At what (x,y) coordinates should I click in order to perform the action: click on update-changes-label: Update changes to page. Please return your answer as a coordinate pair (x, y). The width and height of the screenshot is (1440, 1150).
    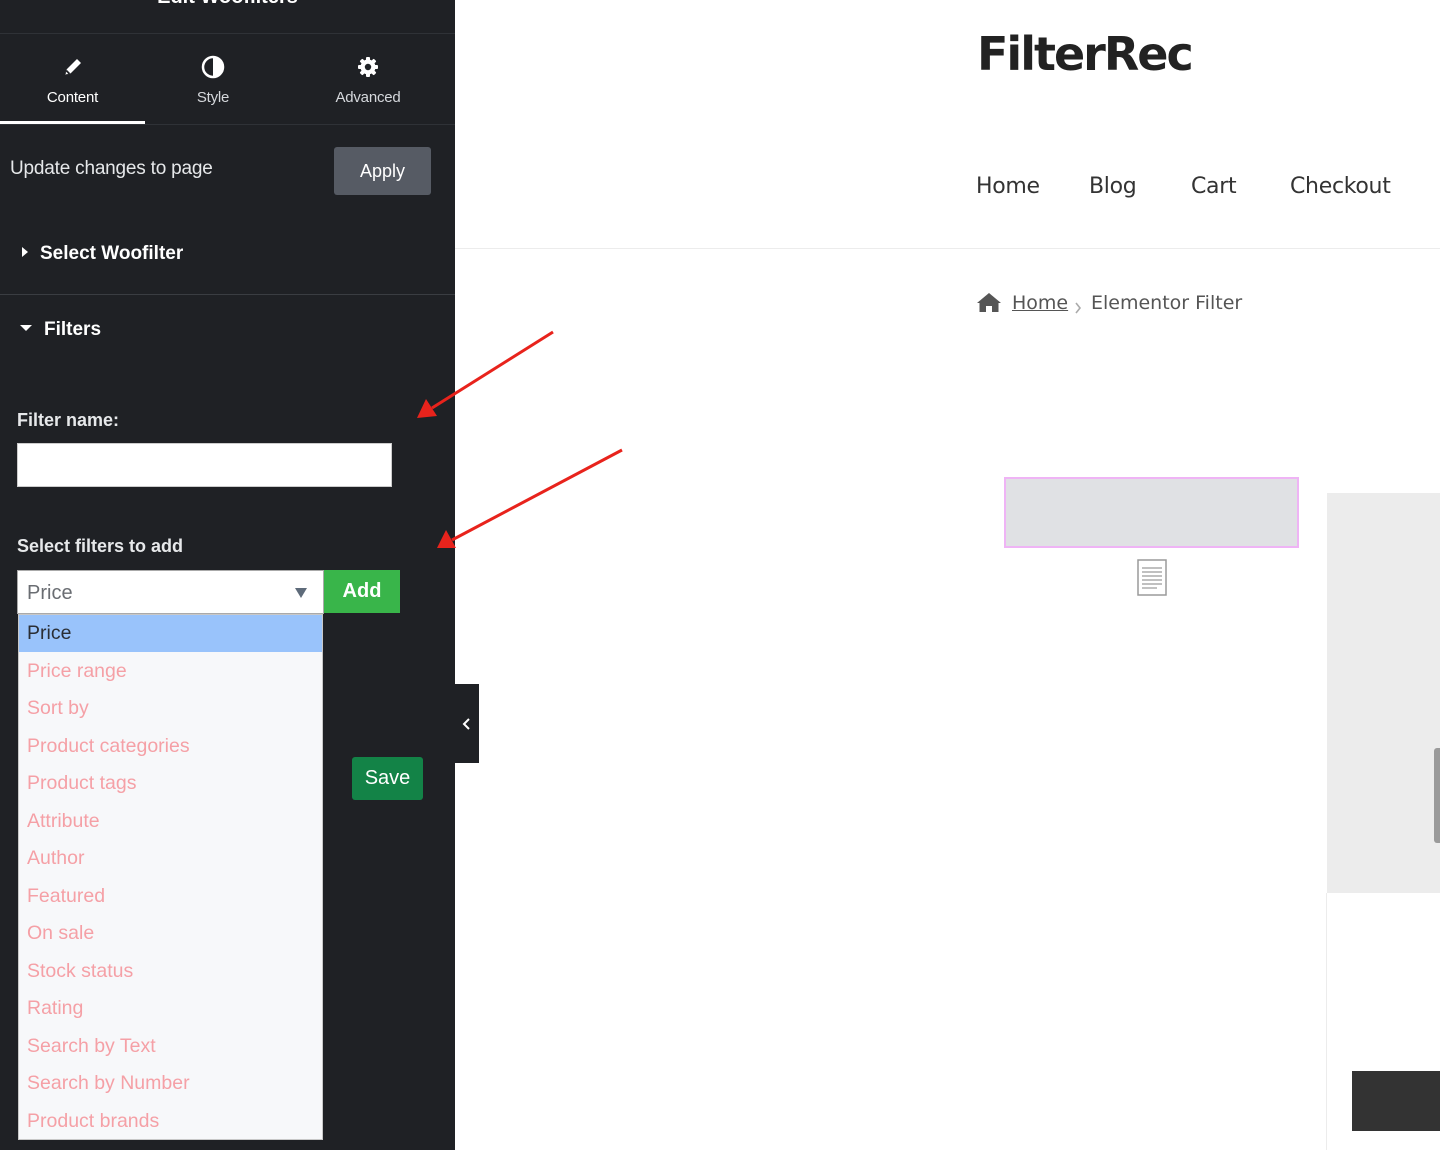
    Looking at the image, I should click on (111, 168).